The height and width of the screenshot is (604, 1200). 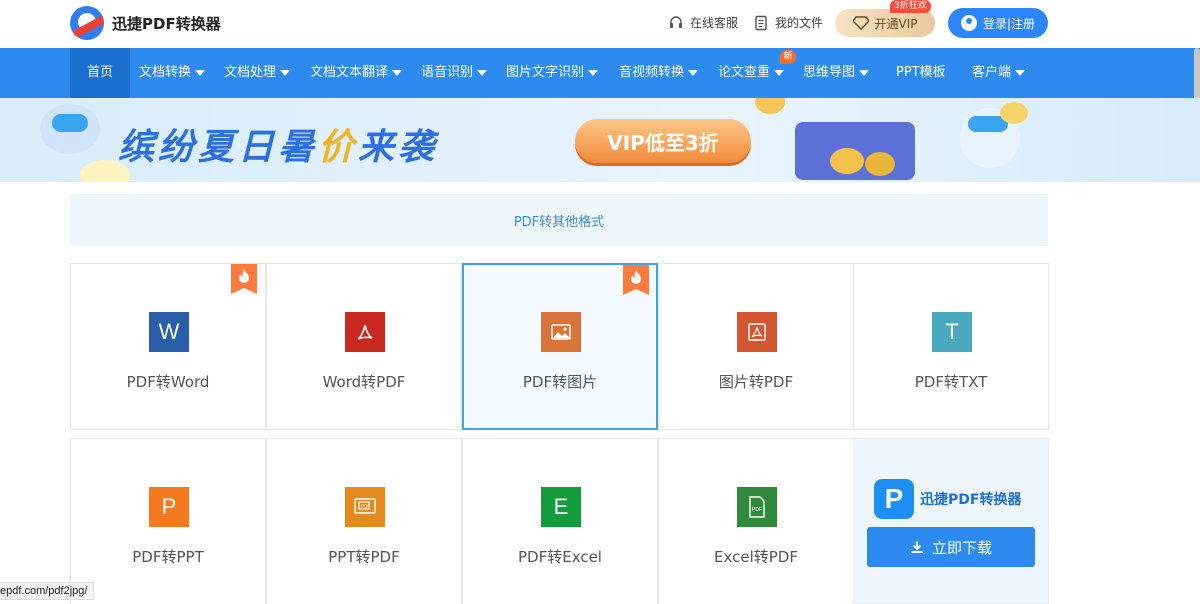 I want to click on mascot-goggles-decoration, so click(x=70, y=123).